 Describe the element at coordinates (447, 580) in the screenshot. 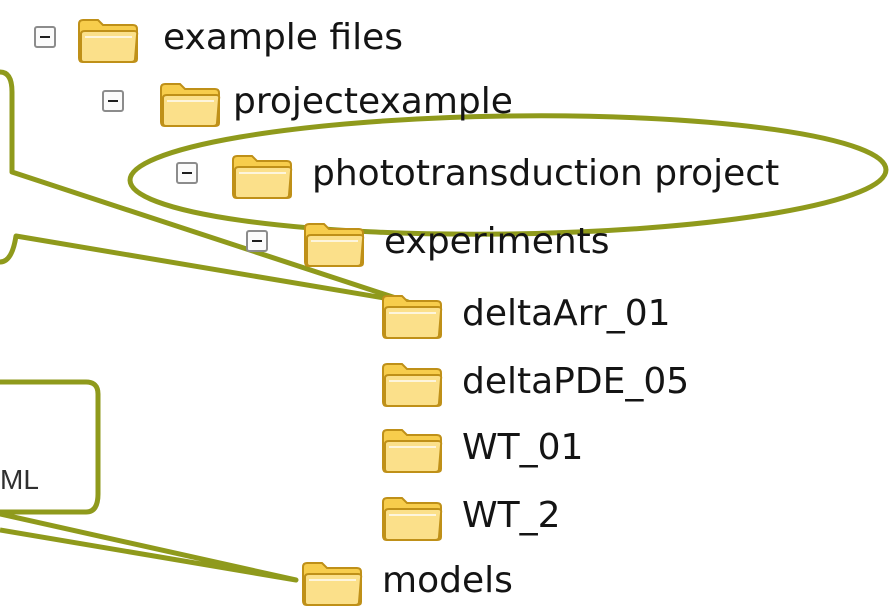

I see `tree-item-label: models` at that location.